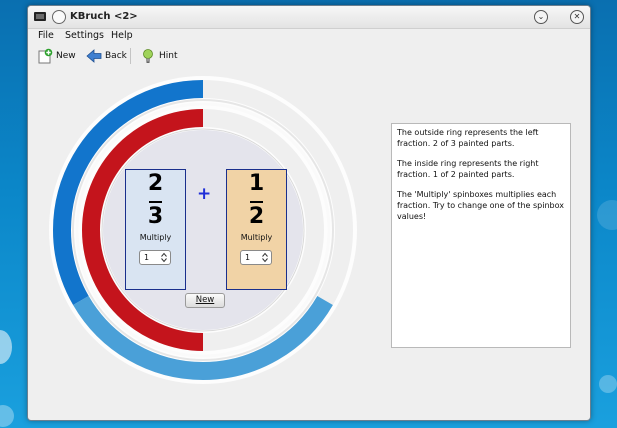 The width and height of the screenshot is (617, 428). What do you see at coordinates (155, 202) in the screenshot?
I see `left-fraction-bar` at bounding box center [155, 202].